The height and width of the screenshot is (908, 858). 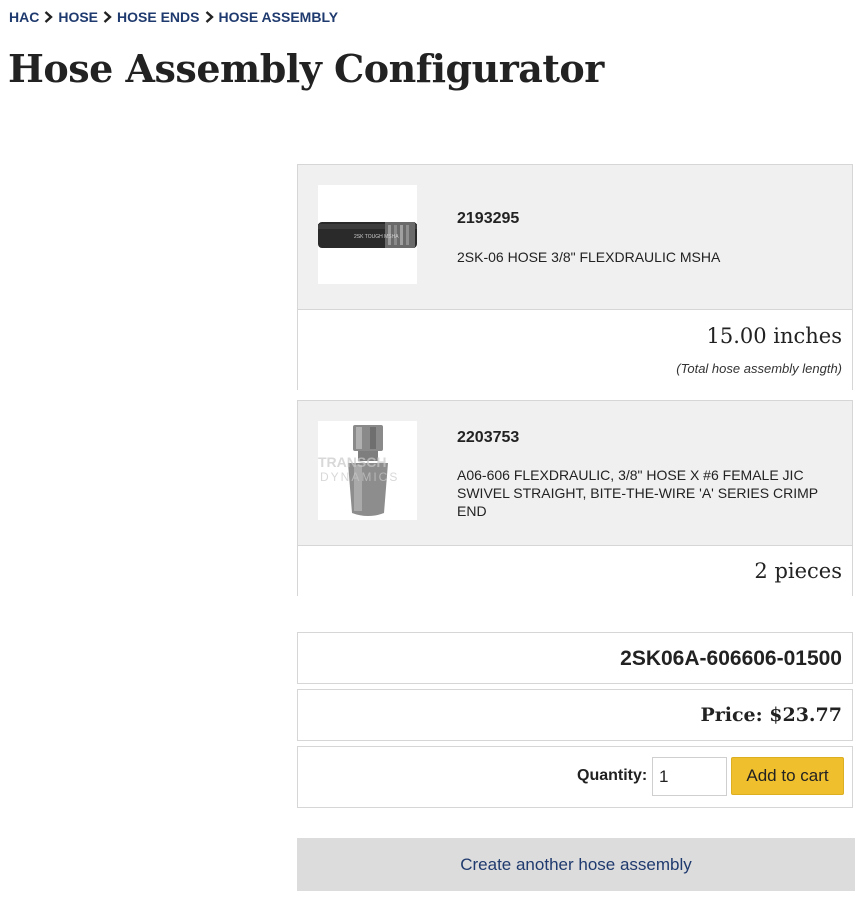 What do you see at coordinates (575, 777) in the screenshot?
I see `cart-box: Quantity: Add to cart` at bounding box center [575, 777].